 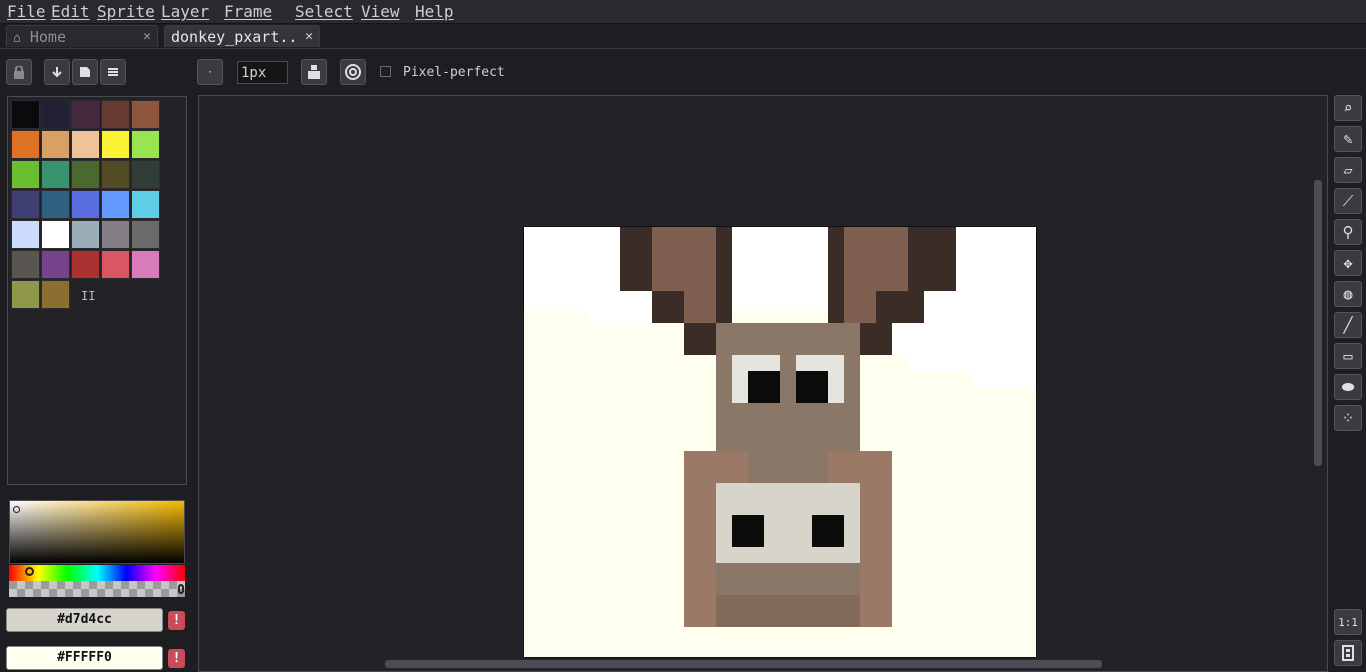 I want to click on menu-layer: Layer, so click(x=185, y=11).